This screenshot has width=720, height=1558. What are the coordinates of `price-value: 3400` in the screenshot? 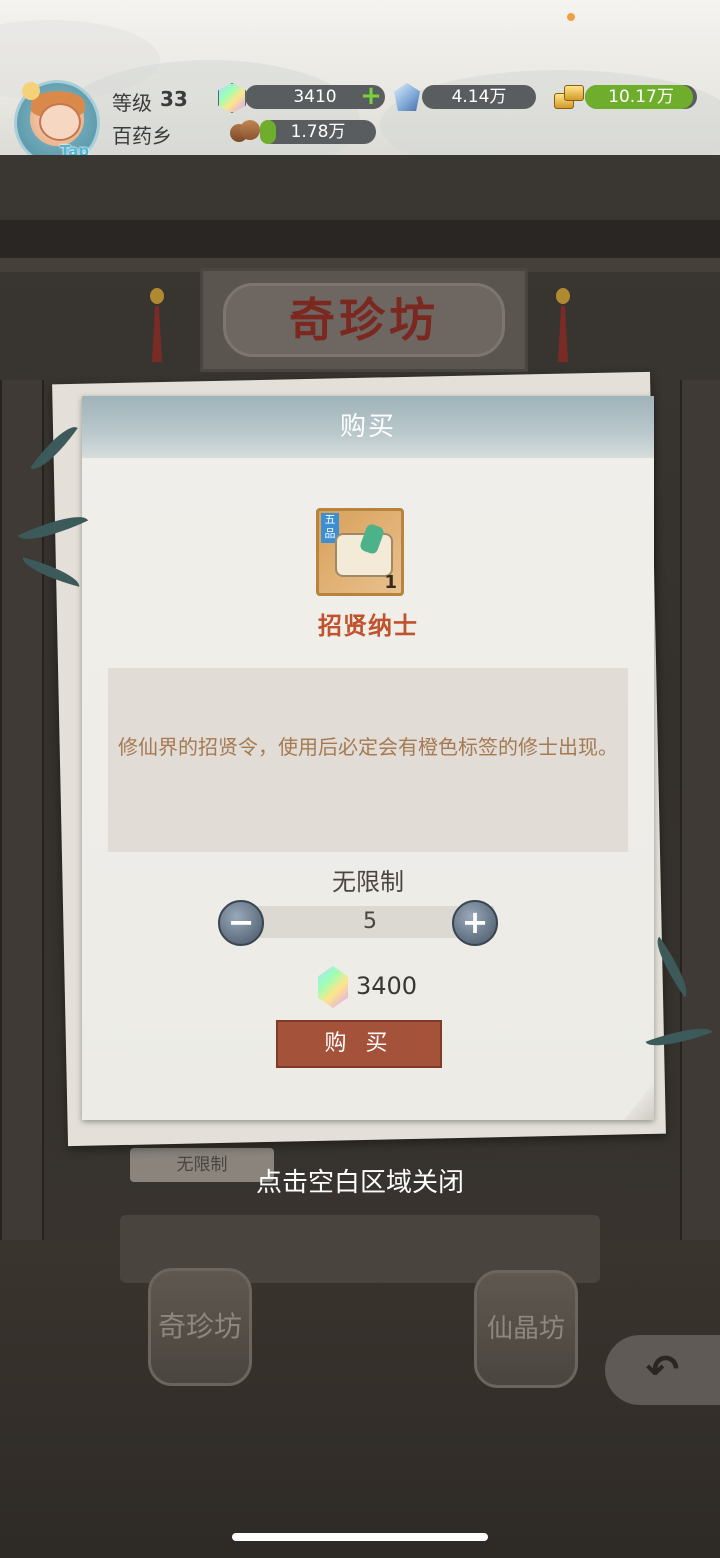 It's located at (387, 986).